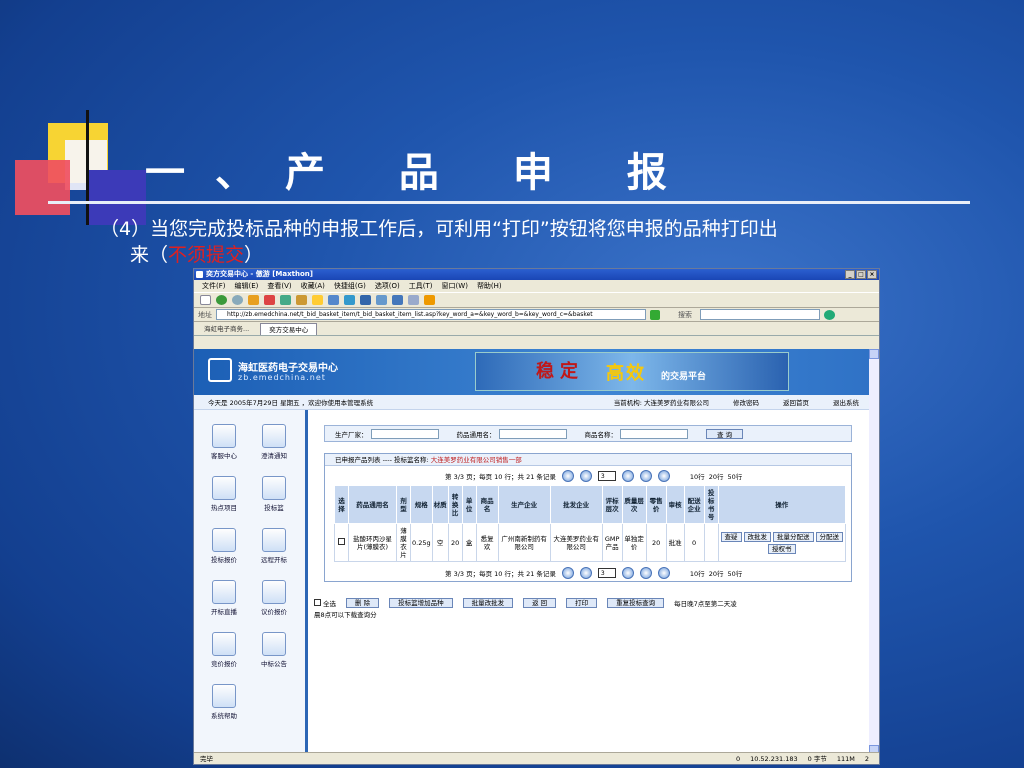 This screenshot has width=1024, height=768. What do you see at coordinates (365, 300) in the screenshot?
I see `undo-icon` at bounding box center [365, 300].